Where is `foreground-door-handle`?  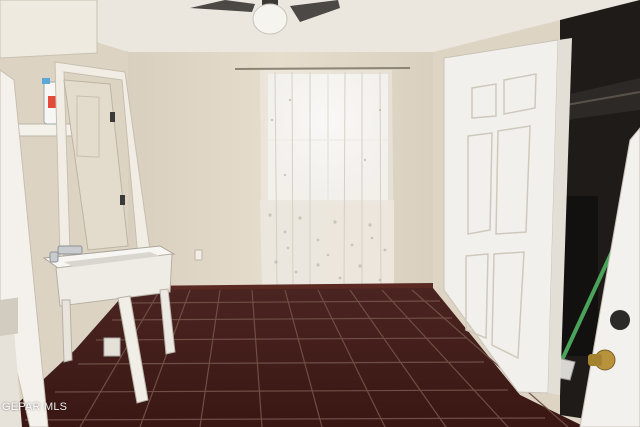 foreground-door-handle is located at coordinates (9, 316).